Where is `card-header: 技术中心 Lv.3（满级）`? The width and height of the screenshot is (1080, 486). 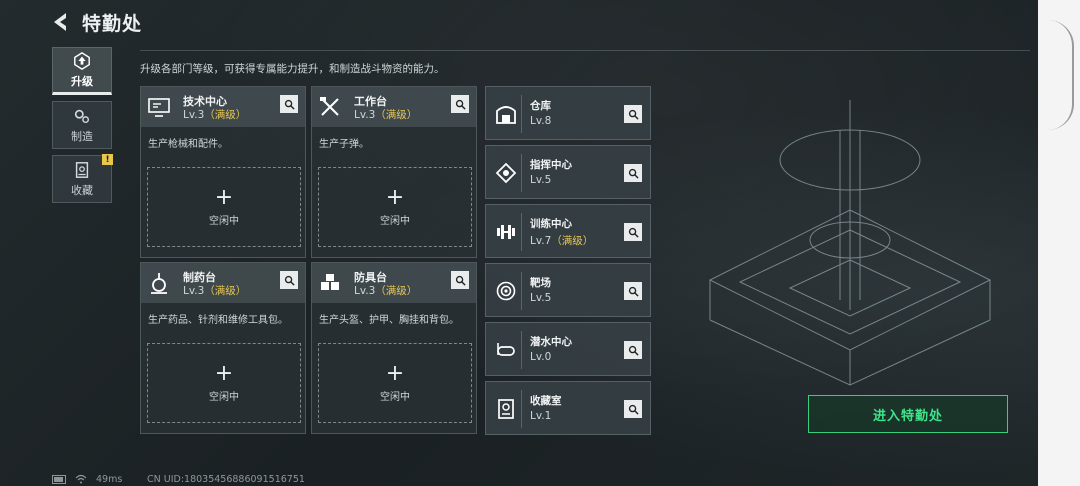
card-header: 技术中心 Lv.3（满级） is located at coordinates (223, 107).